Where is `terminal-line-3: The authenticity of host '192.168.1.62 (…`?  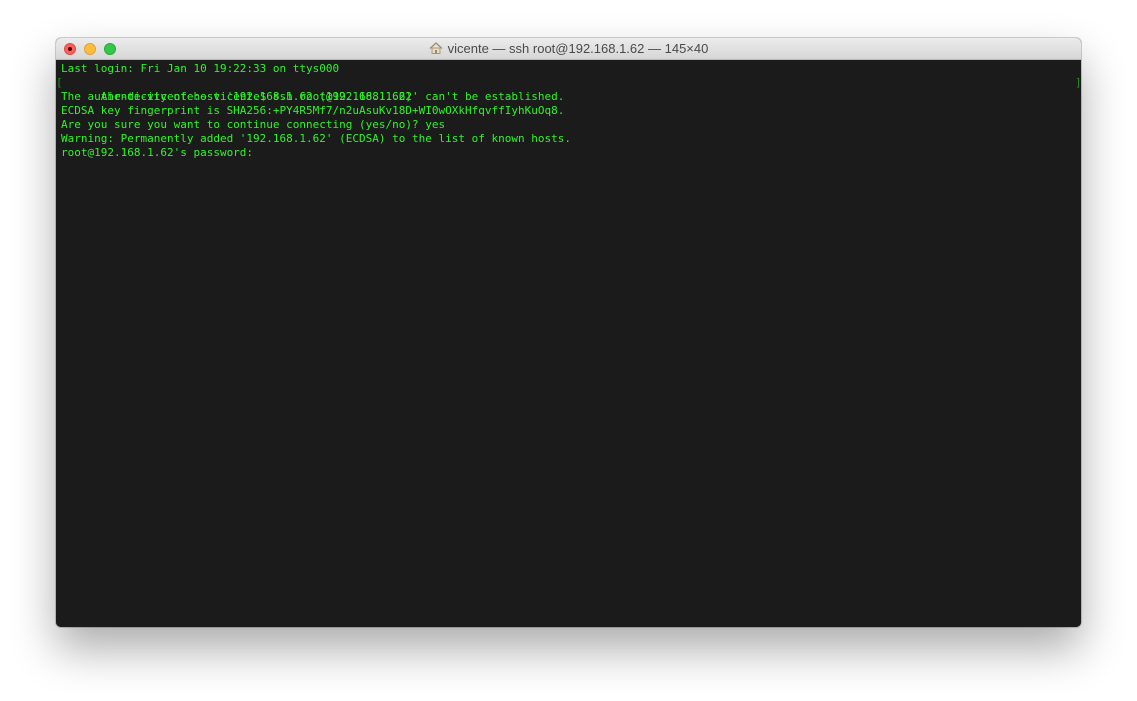
terminal-line-3: The authenticity of host '192.168.1.62 (… is located at coordinates (313, 96).